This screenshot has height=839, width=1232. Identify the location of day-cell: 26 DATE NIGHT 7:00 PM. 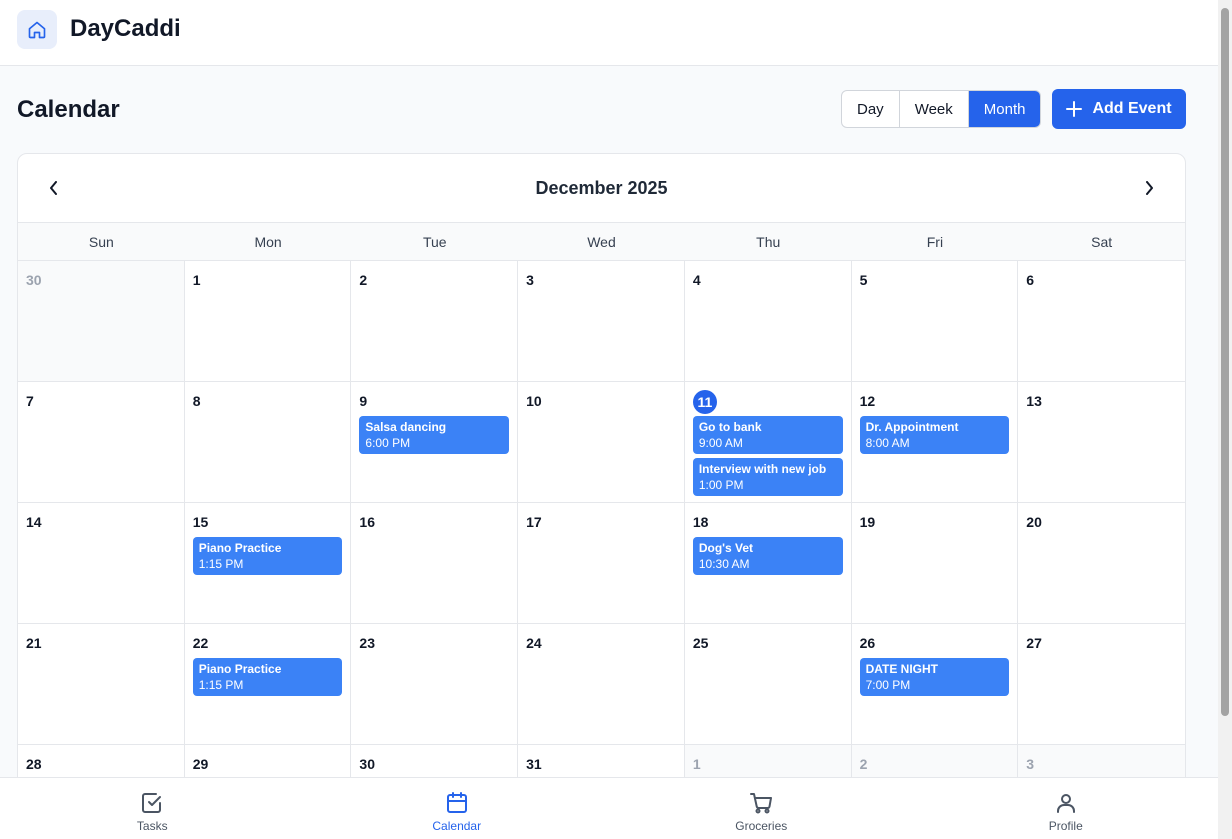
(935, 684).